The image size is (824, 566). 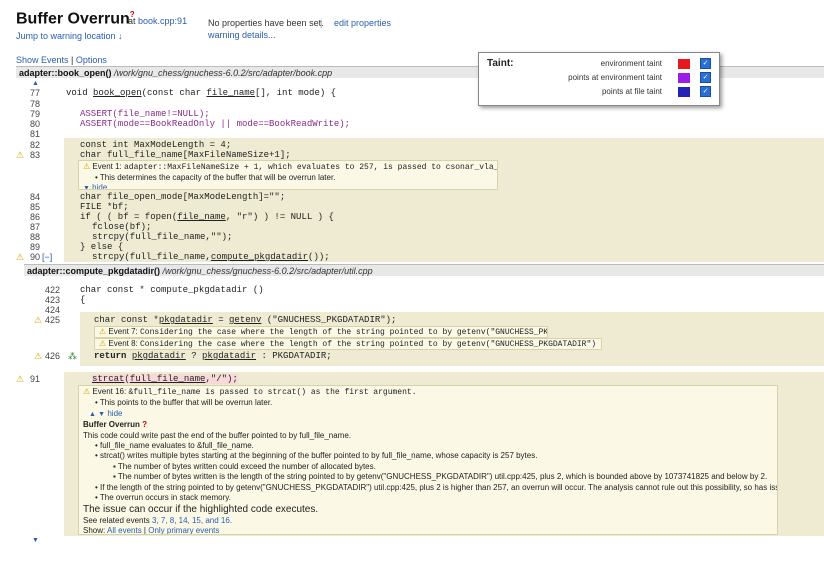 What do you see at coordinates (143, 425) in the screenshot?
I see `help-icon: ?` at bounding box center [143, 425].